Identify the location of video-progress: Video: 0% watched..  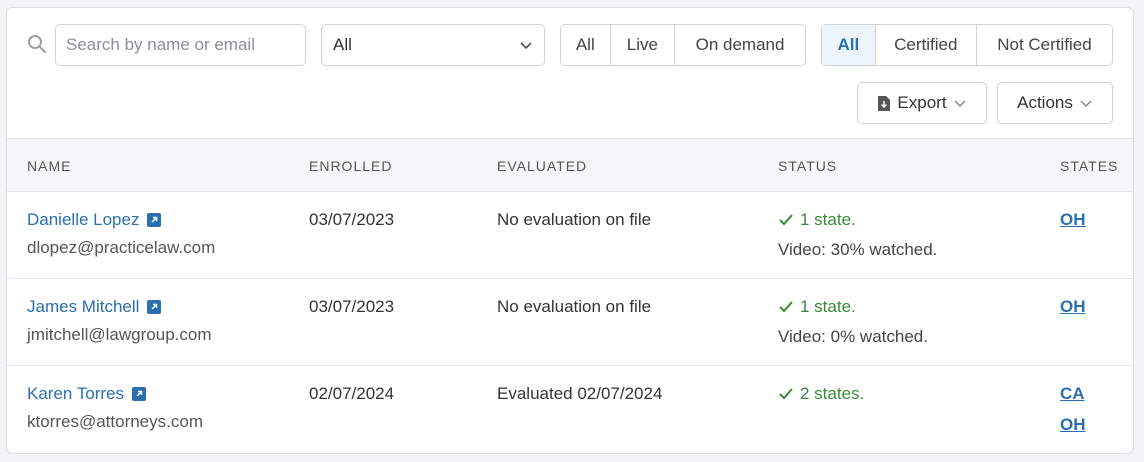
(853, 336).